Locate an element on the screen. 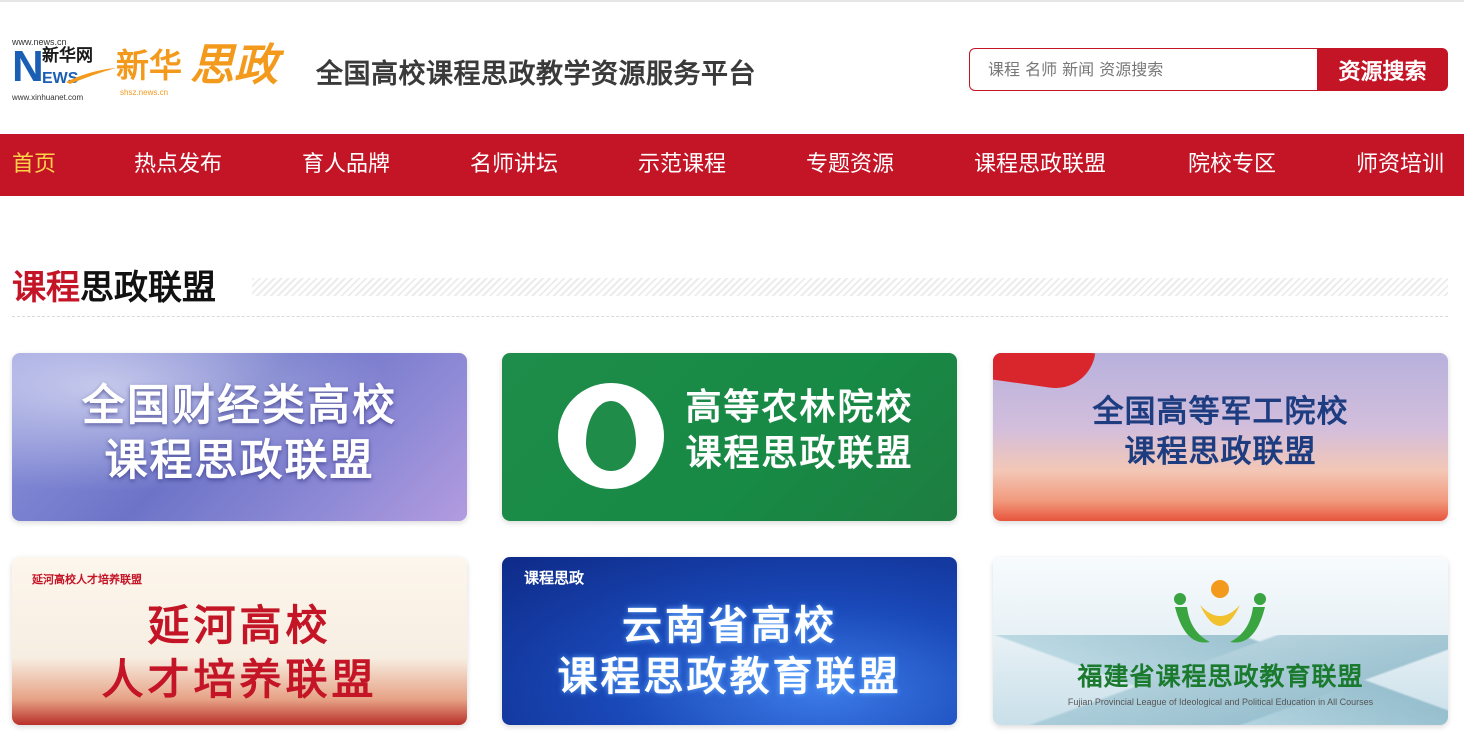 The image size is (1464, 735). logo-swoosh-icon is located at coordinates (91, 76).